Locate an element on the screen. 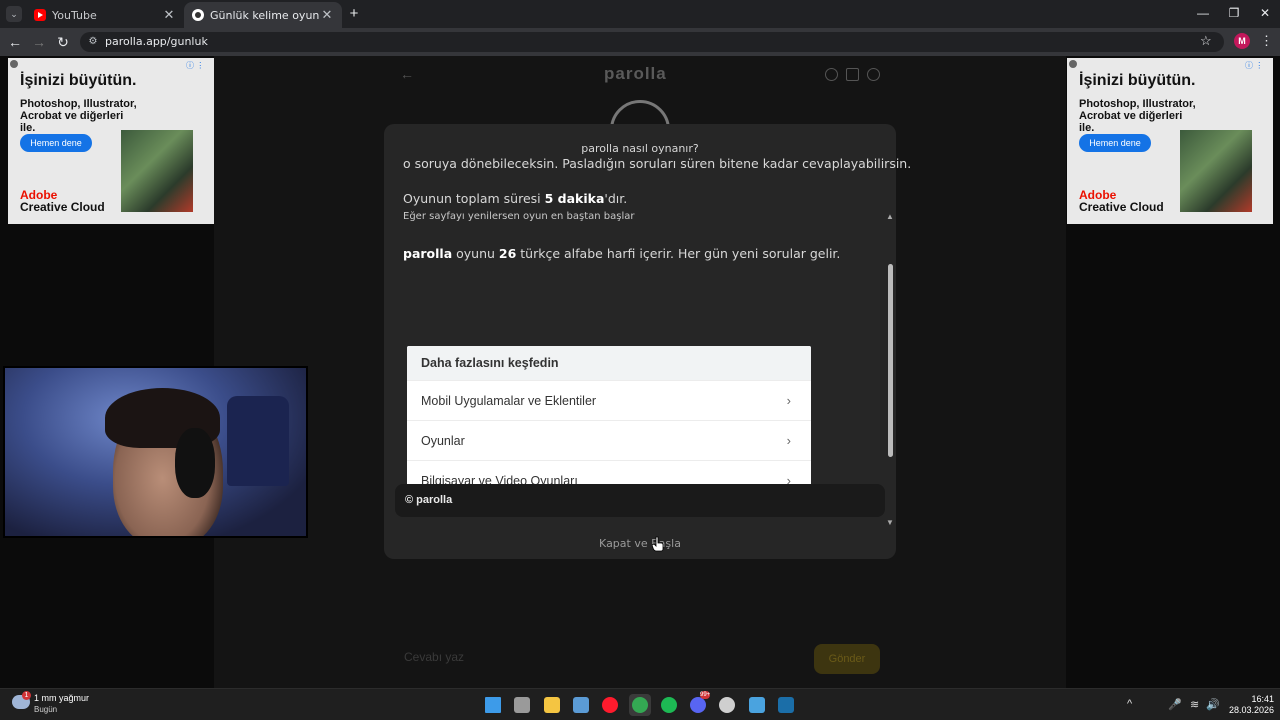 This screenshot has height=720, width=1280. restore-button: ❐ is located at coordinates (1234, 13).